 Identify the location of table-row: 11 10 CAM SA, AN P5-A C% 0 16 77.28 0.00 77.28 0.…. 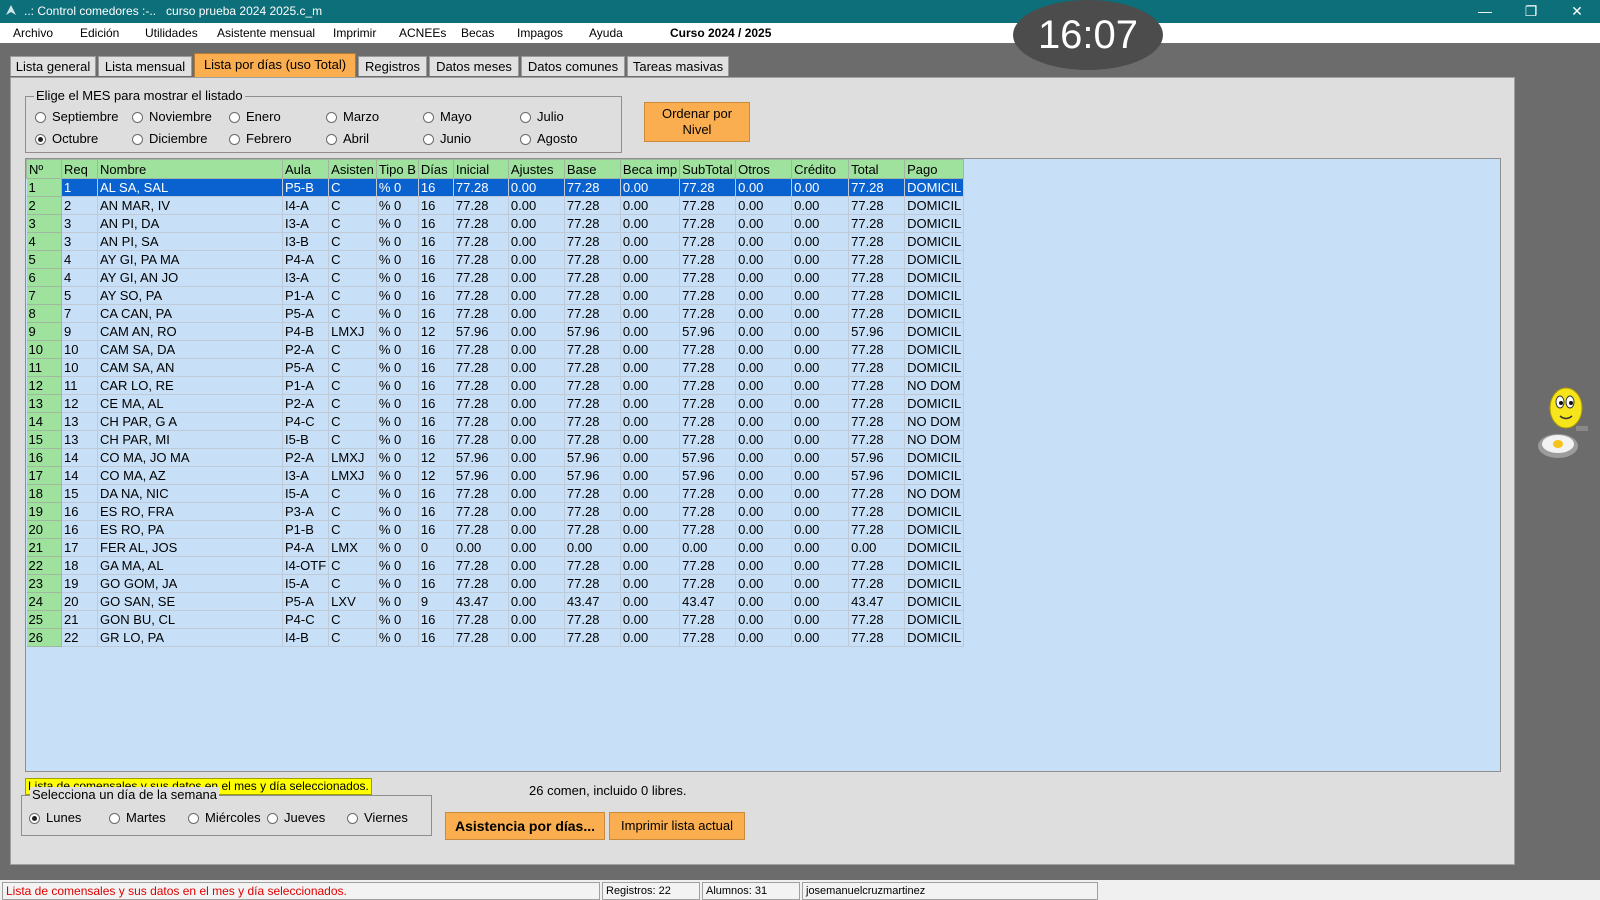
(495, 367).